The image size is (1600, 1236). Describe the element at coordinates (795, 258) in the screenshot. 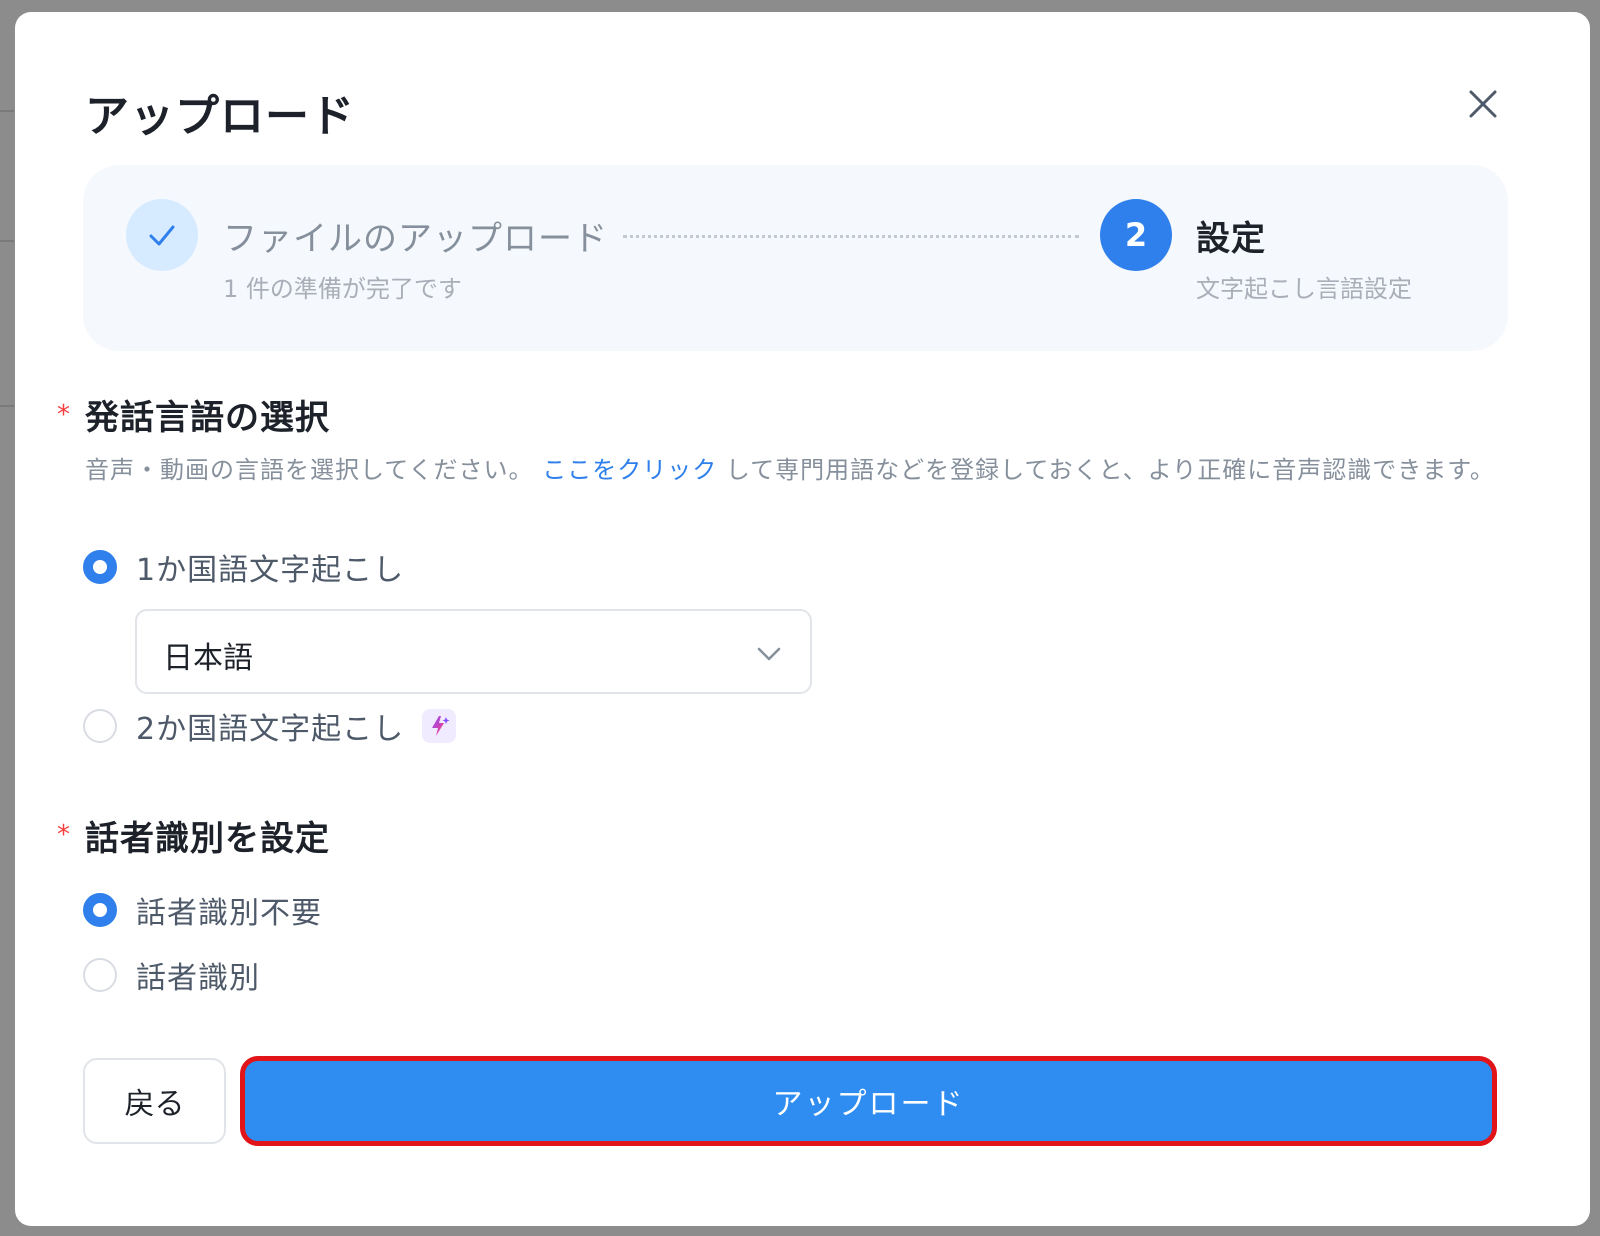

I see `step-indicator: ファイルのアップロード 1 件の準備が完了です 2 設定 文字起こし言語設定` at that location.